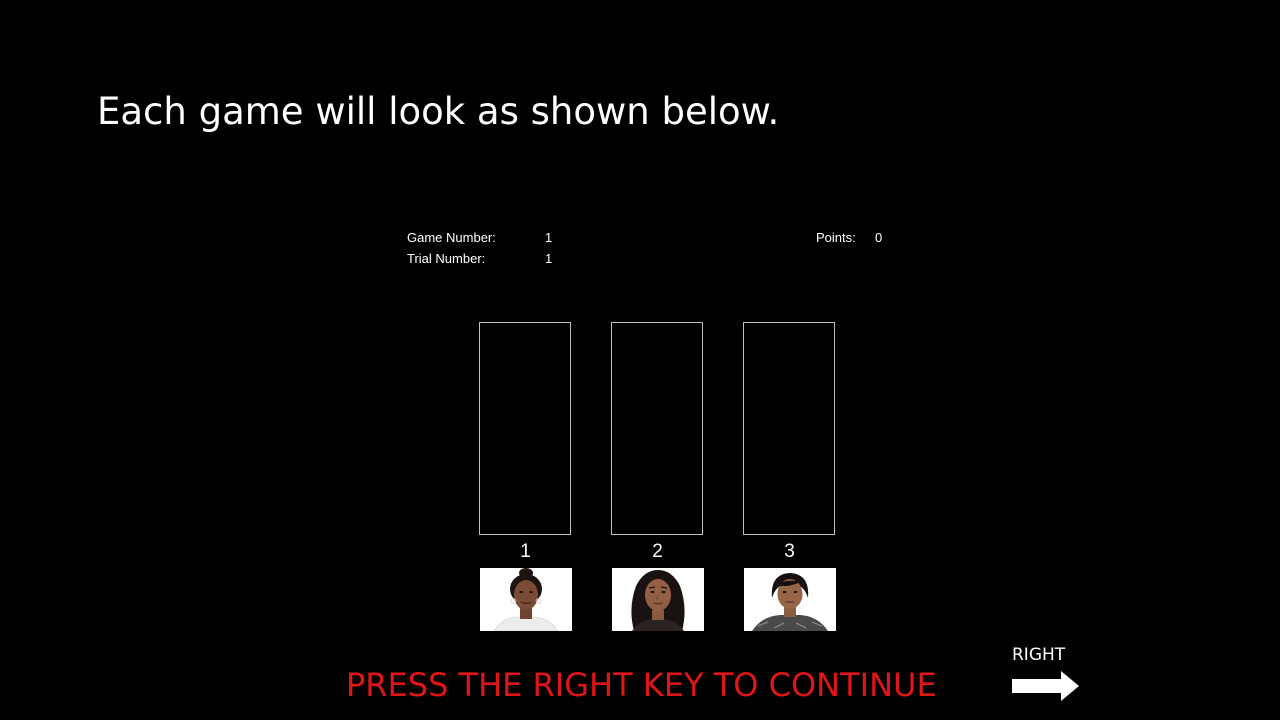 The image size is (1280, 720). Describe the element at coordinates (836, 237) in the screenshot. I see `points-label: Points:` at that location.